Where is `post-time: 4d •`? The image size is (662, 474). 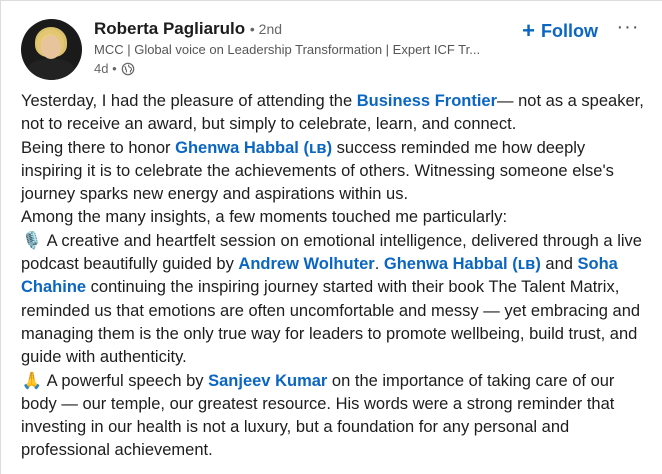 post-time: 4d • is located at coordinates (105, 68).